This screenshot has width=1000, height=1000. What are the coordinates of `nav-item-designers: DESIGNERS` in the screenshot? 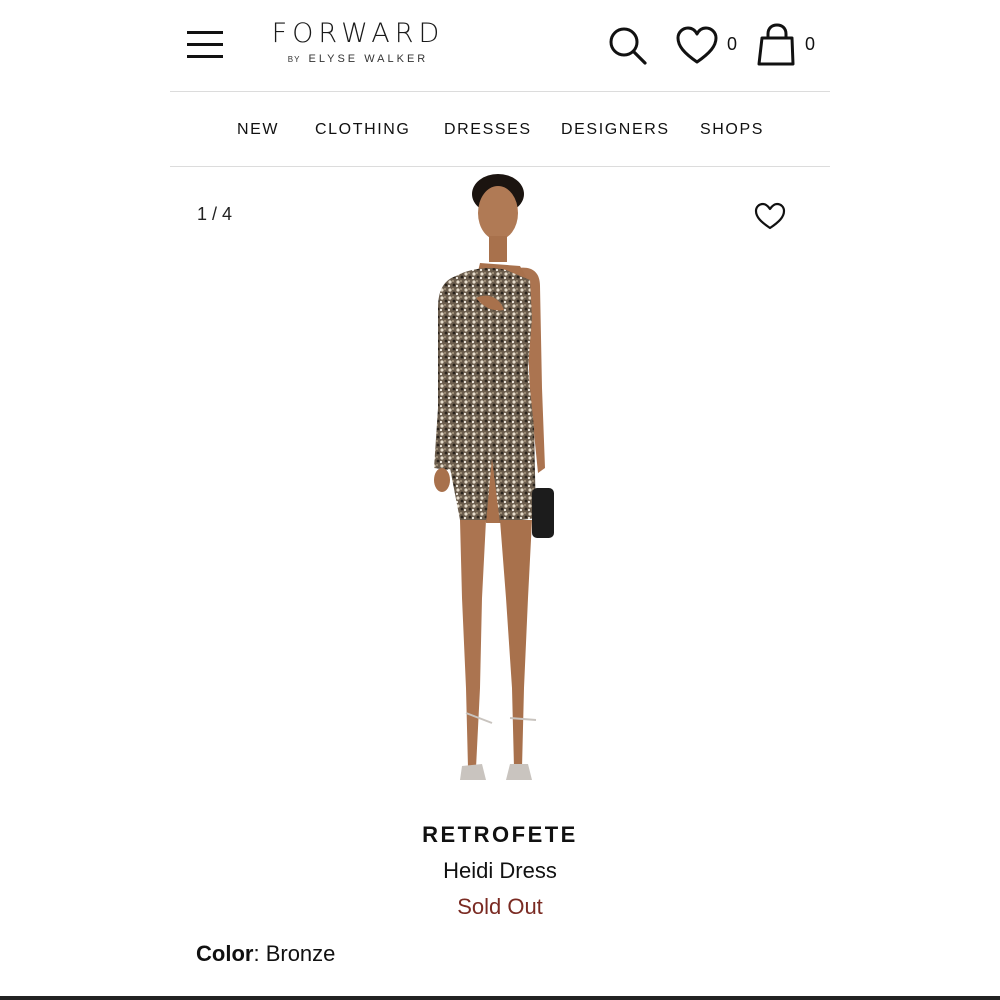 It's located at (615, 130).